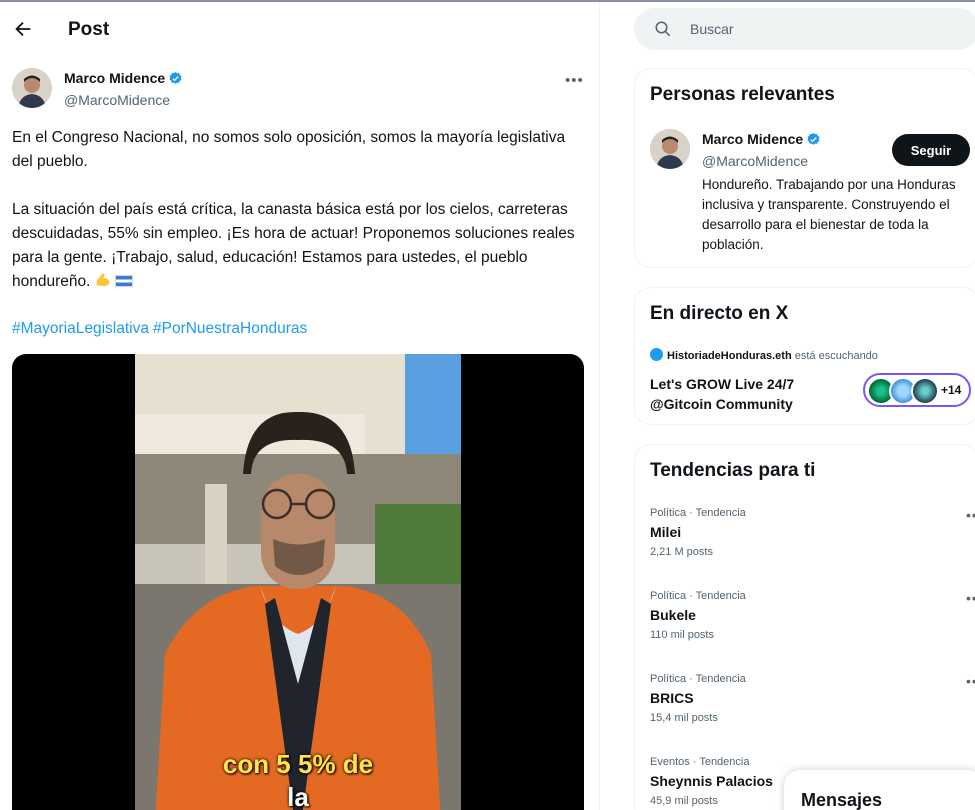  I want to click on relevant-handle: @MarcoMidence, so click(755, 161).